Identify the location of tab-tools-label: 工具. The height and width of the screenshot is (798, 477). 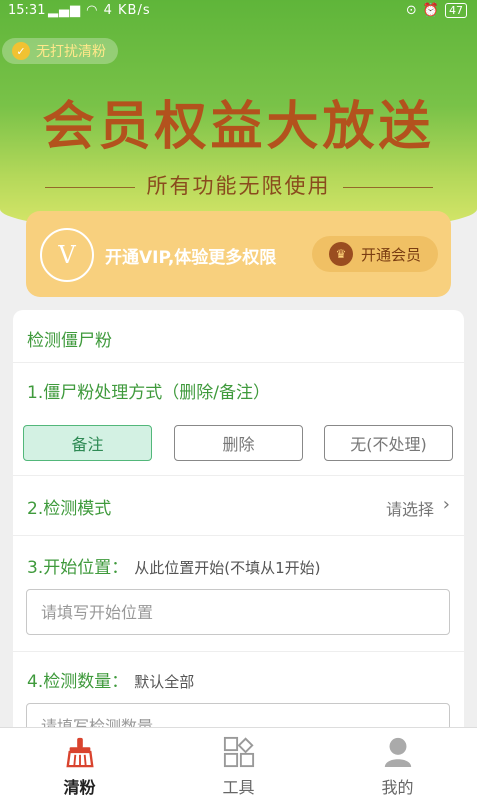
(238, 787).